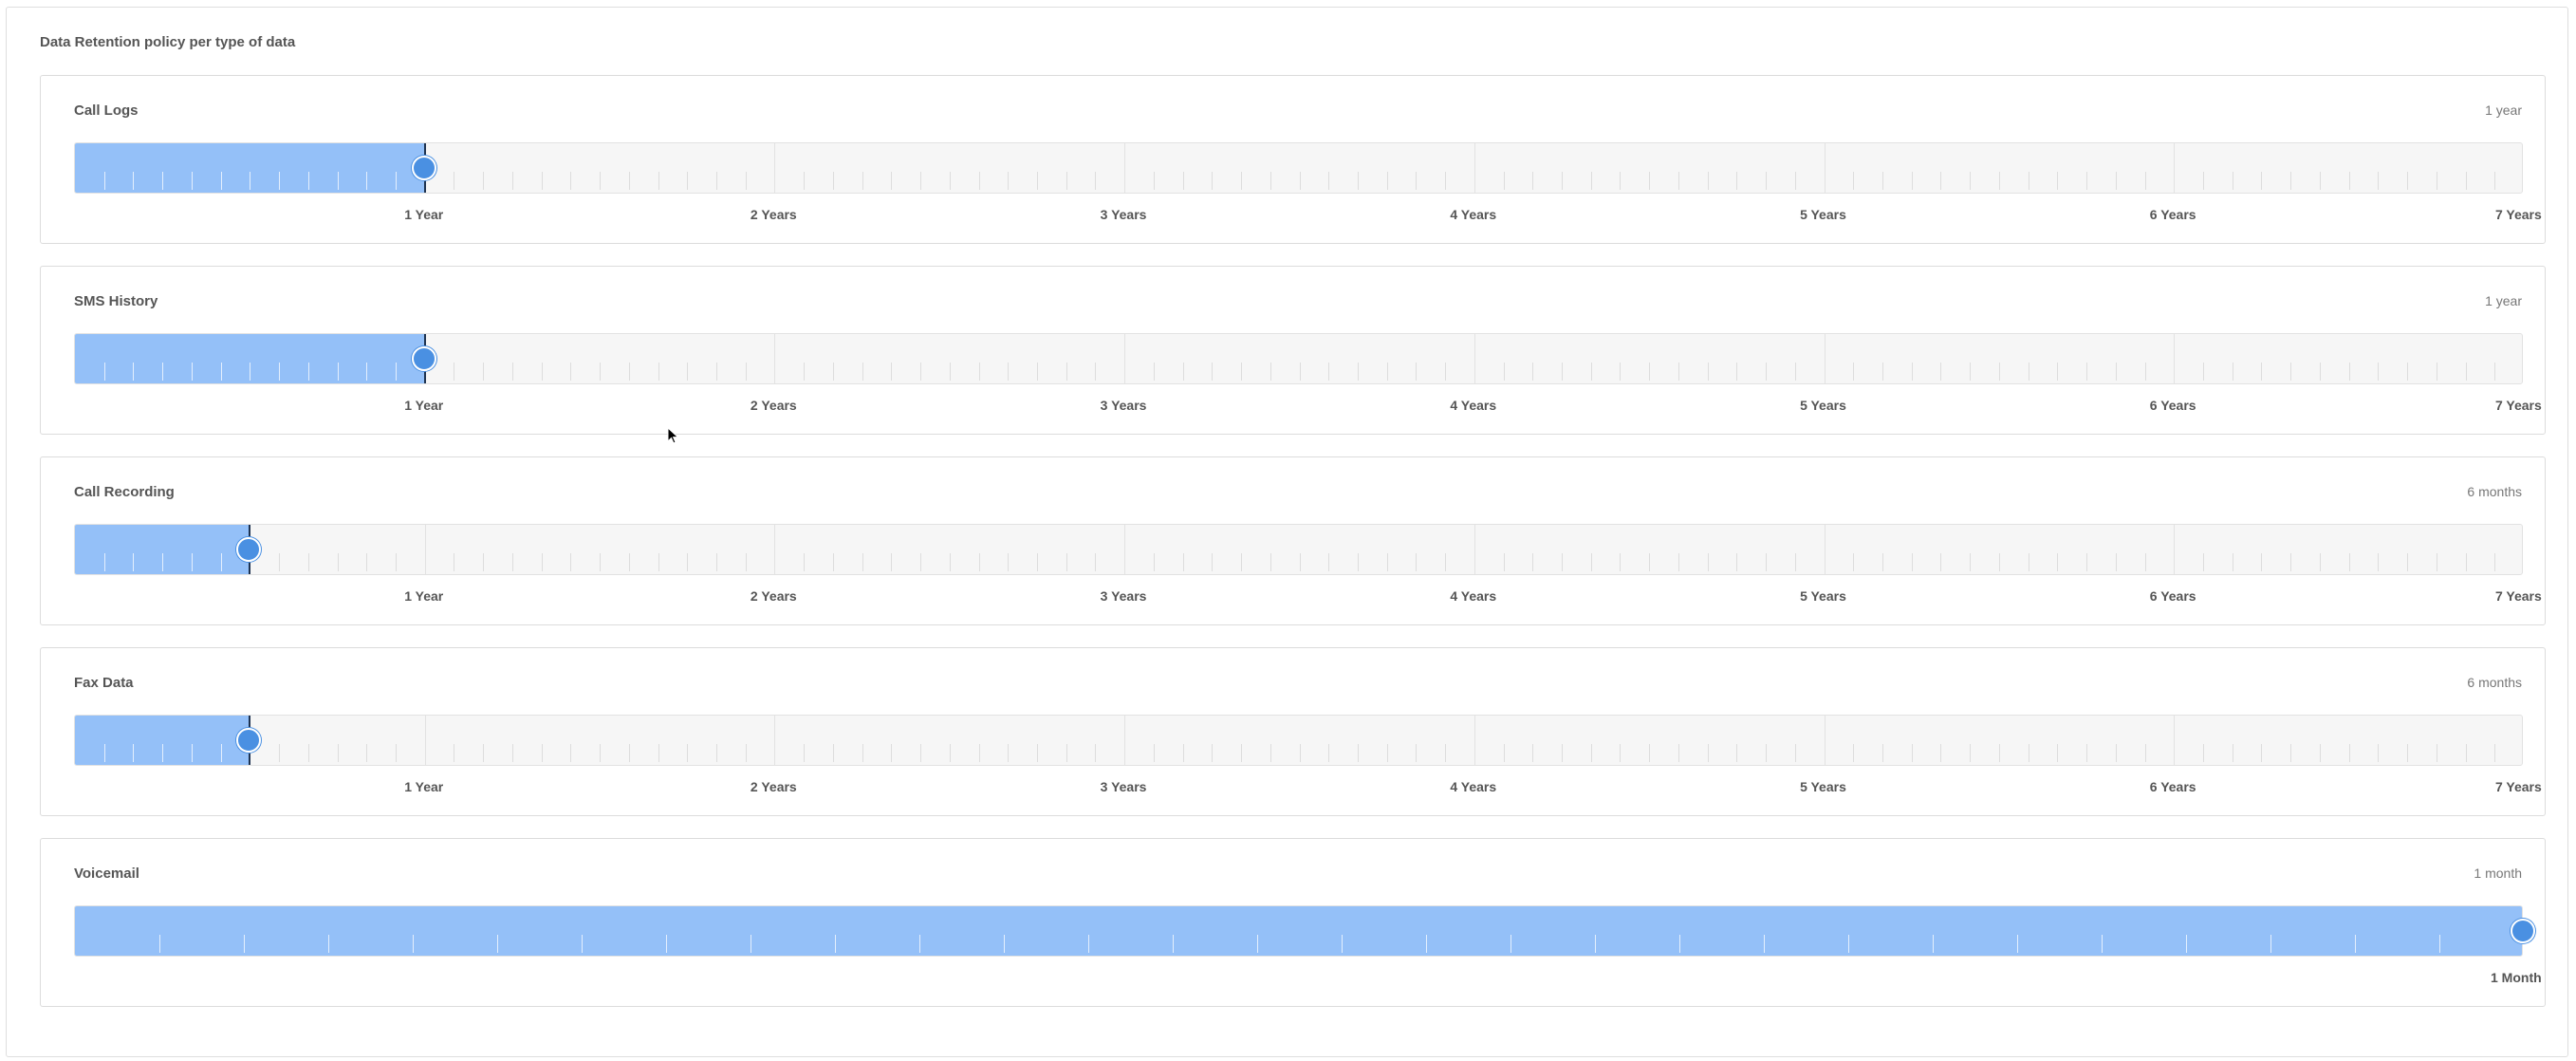 The image size is (2576, 1061). I want to click on scale-label: 1 Year, so click(424, 214).